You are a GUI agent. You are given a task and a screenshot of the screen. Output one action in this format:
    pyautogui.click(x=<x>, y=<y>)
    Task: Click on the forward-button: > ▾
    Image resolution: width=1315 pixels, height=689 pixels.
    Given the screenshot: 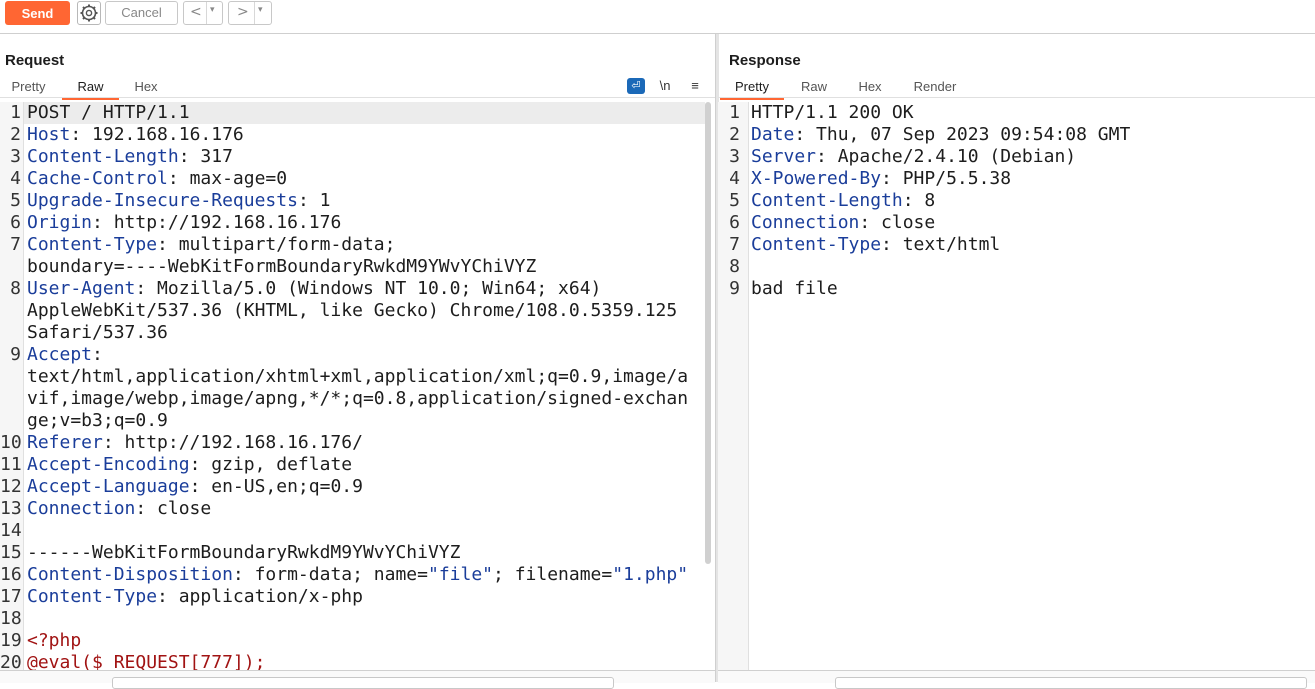 What is the action you would take?
    pyautogui.click(x=250, y=13)
    